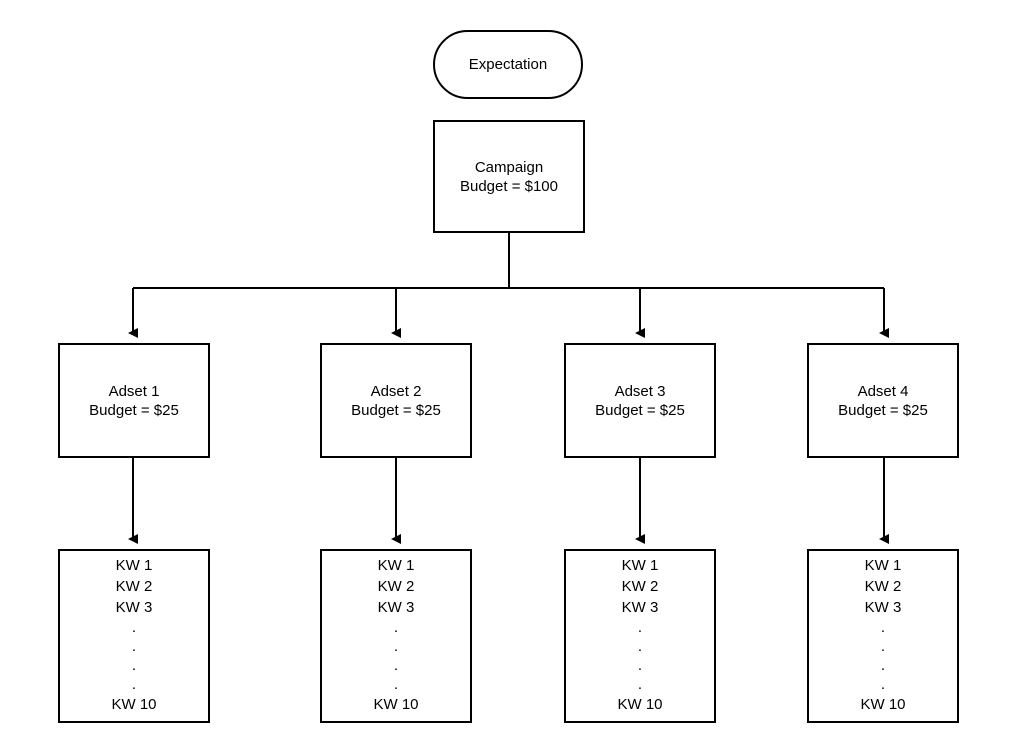 The width and height of the screenshot is (1016, 742). I want to click on node-keyword-list-1: KW 1 KW 2 KW 3 . . . . KW 10, so click(134, 636).